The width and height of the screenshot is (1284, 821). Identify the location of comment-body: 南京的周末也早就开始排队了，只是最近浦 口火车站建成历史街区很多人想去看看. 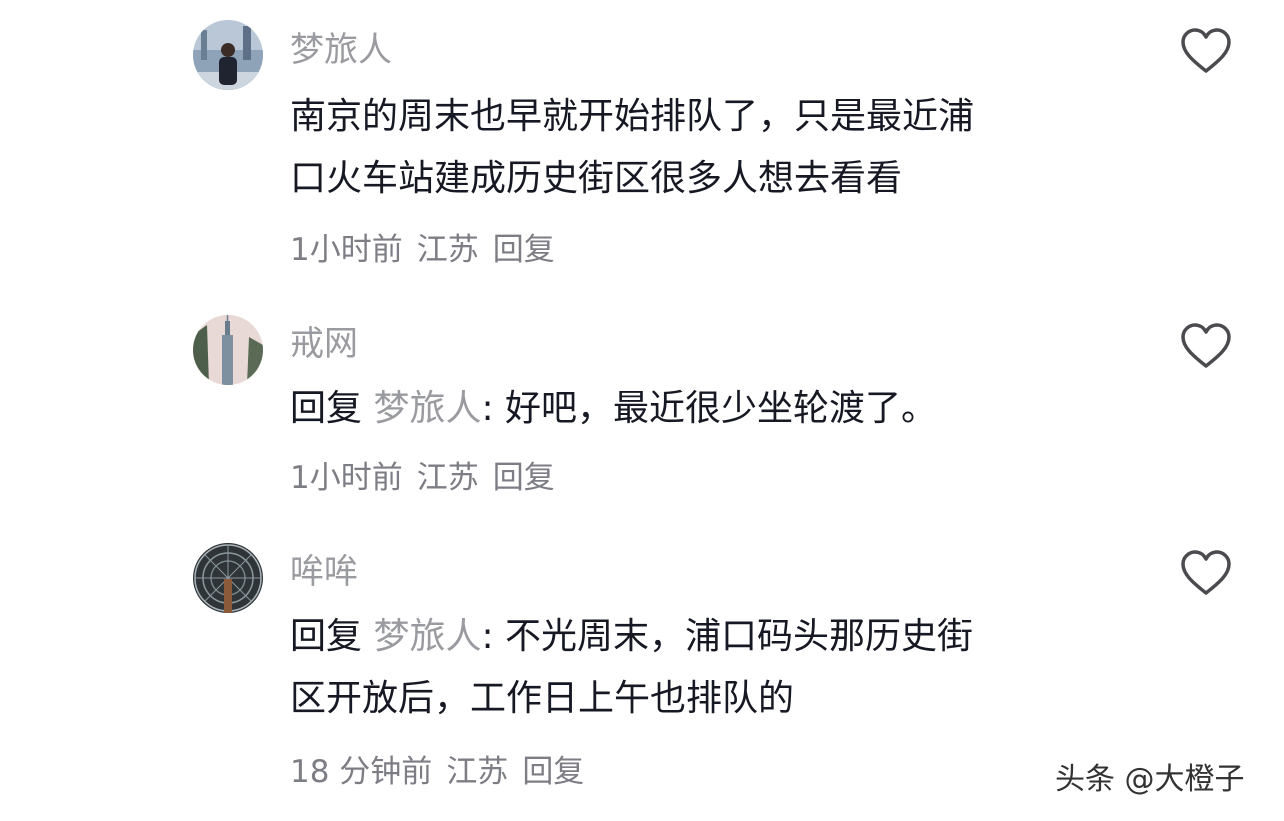
(700, 148).